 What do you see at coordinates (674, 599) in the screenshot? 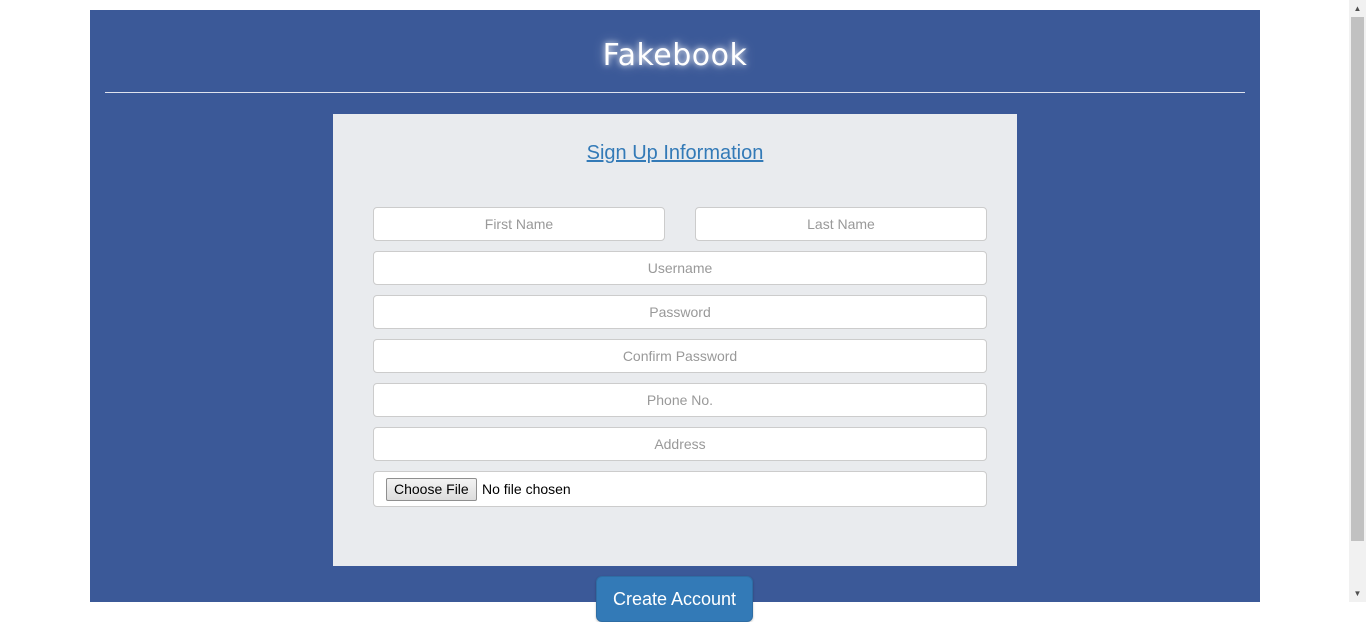
I see `create-account-button: Create Account` at bounding box center [674, 599].